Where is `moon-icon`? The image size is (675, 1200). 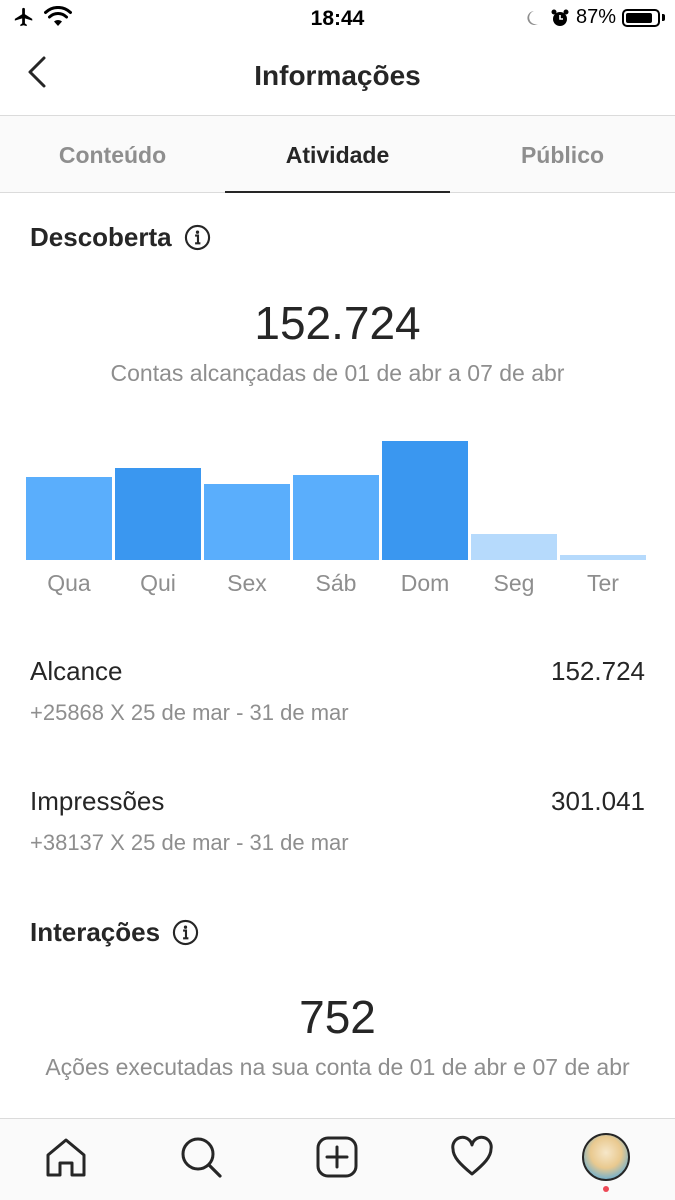 moon-icon is located at coordinates (532, 17).